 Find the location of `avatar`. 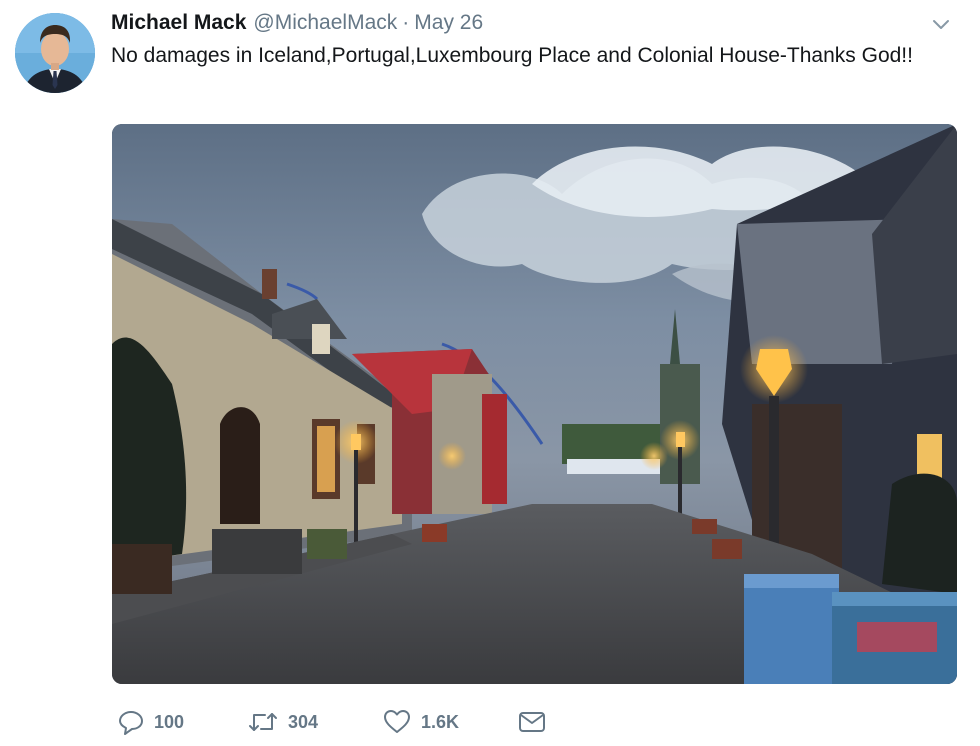

avatar is located at coordinates (55, 53).